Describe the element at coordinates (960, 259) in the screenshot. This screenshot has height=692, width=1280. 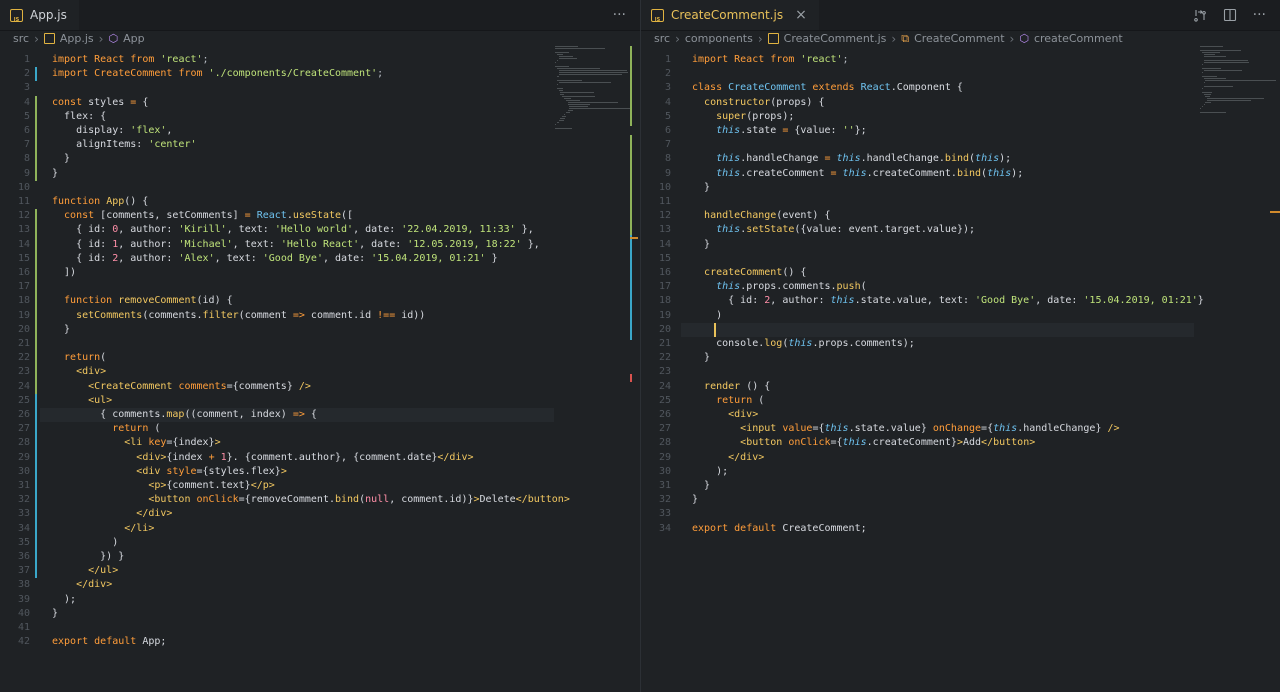
I see `code-line: 15` at that location.